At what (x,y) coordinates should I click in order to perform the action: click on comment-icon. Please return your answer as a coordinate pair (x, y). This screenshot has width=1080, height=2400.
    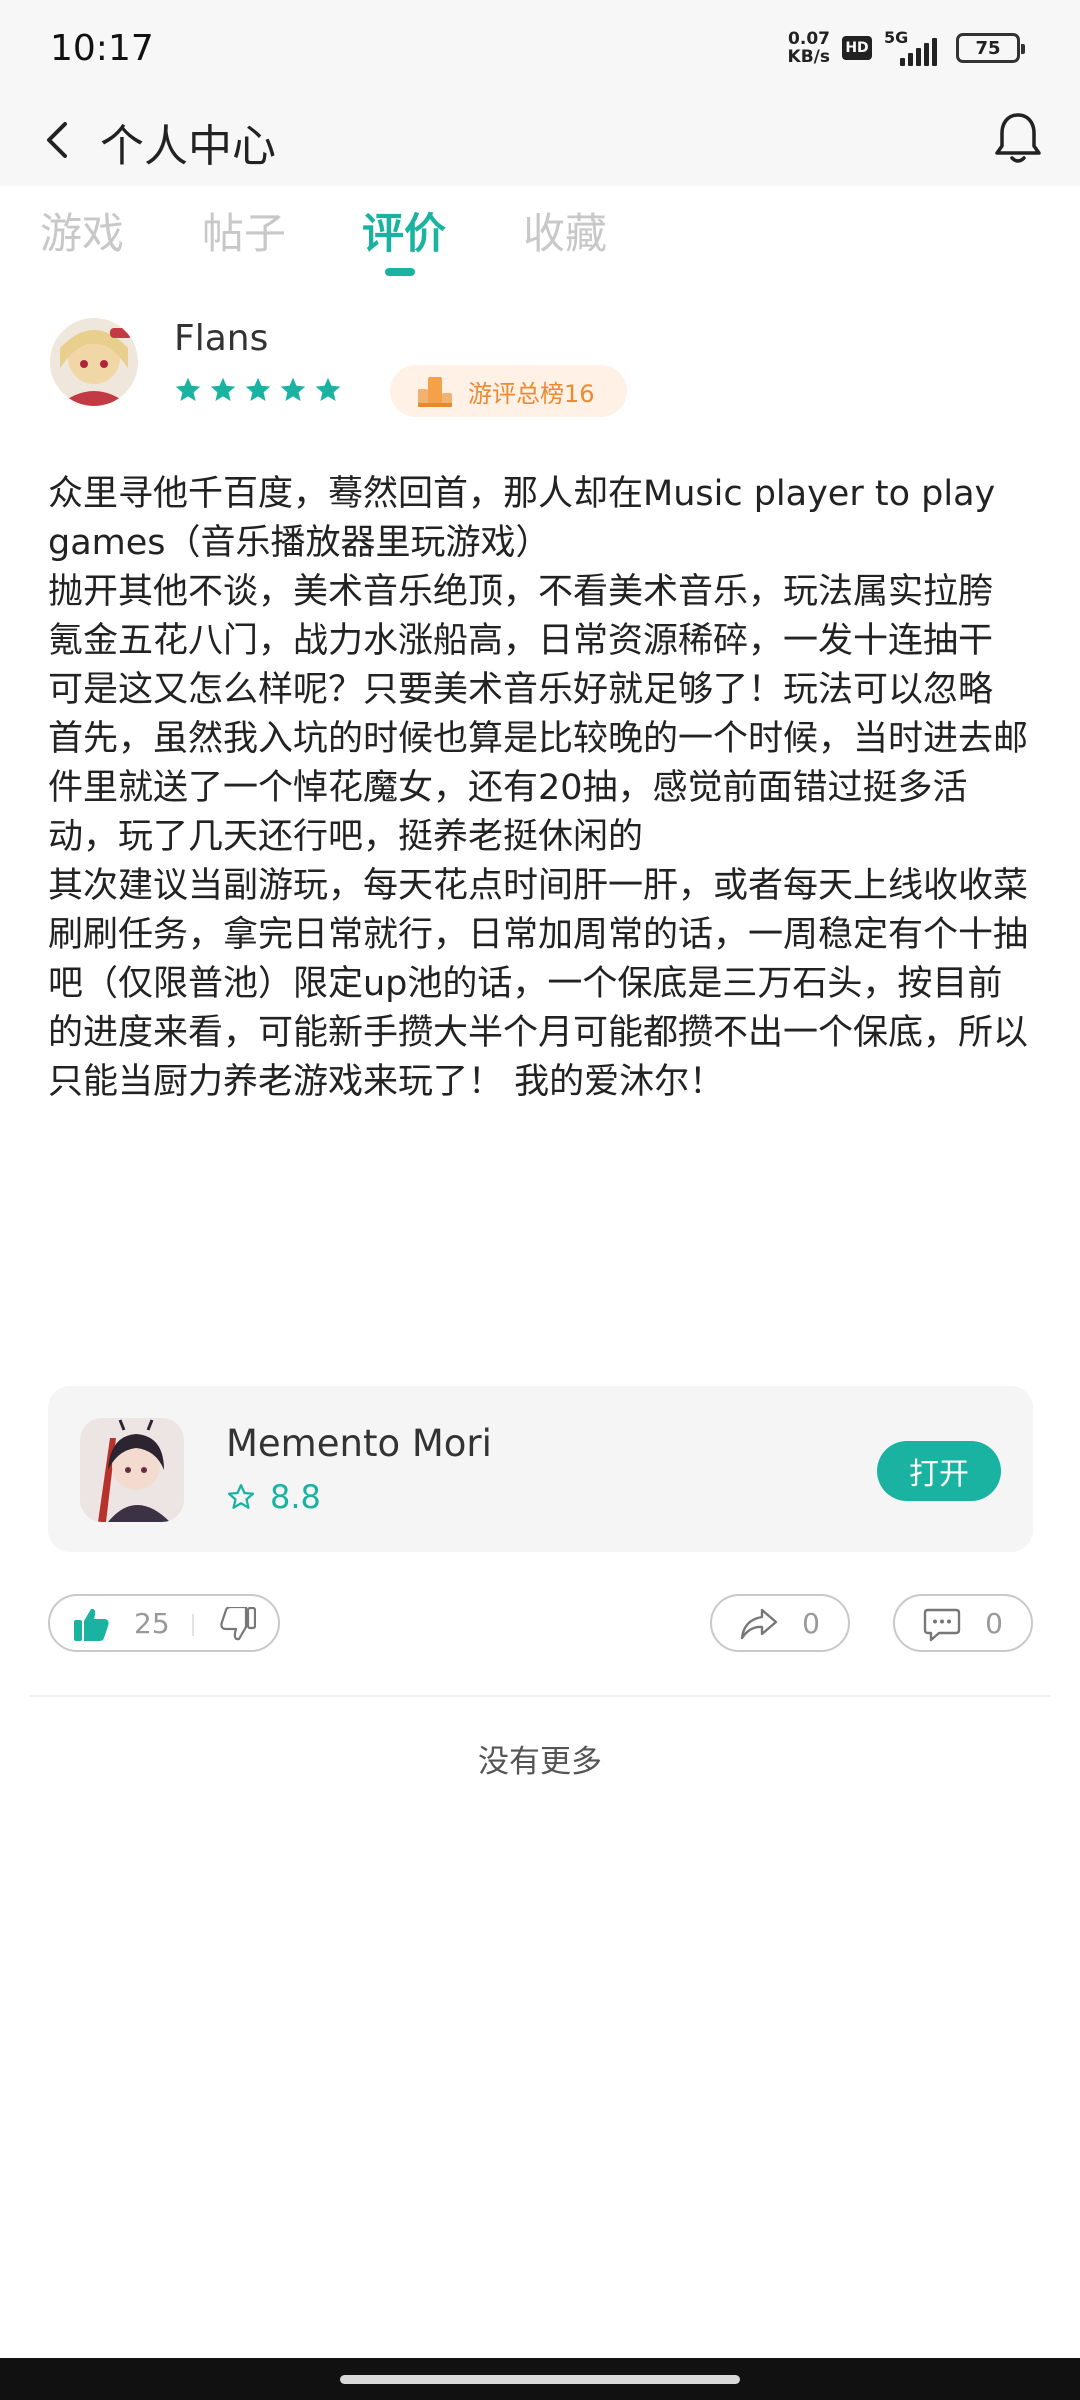
    Looking at the image, I should click on (942, 1625).